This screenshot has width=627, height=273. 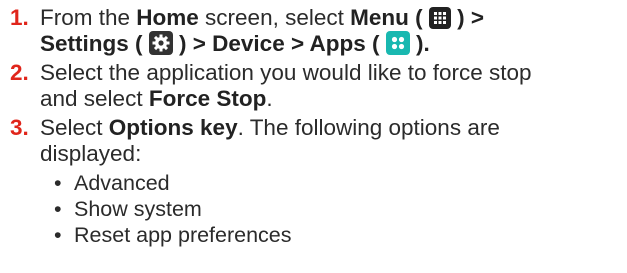 I want to click on bullet-text: Advanced, so click(x=122, y=183).